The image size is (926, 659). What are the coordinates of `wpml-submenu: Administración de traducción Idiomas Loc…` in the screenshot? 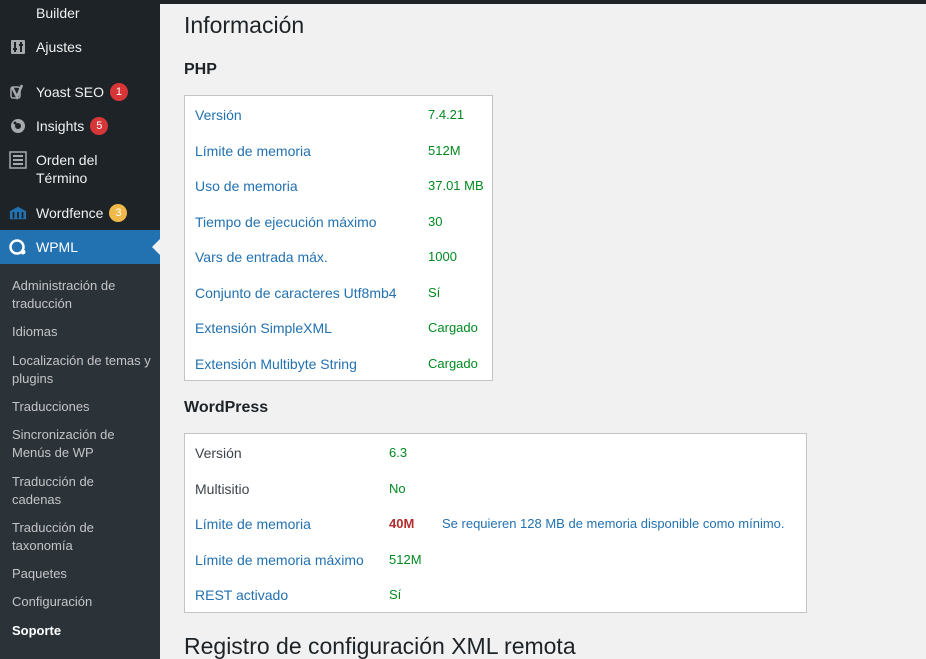 It's located at (80, 461).